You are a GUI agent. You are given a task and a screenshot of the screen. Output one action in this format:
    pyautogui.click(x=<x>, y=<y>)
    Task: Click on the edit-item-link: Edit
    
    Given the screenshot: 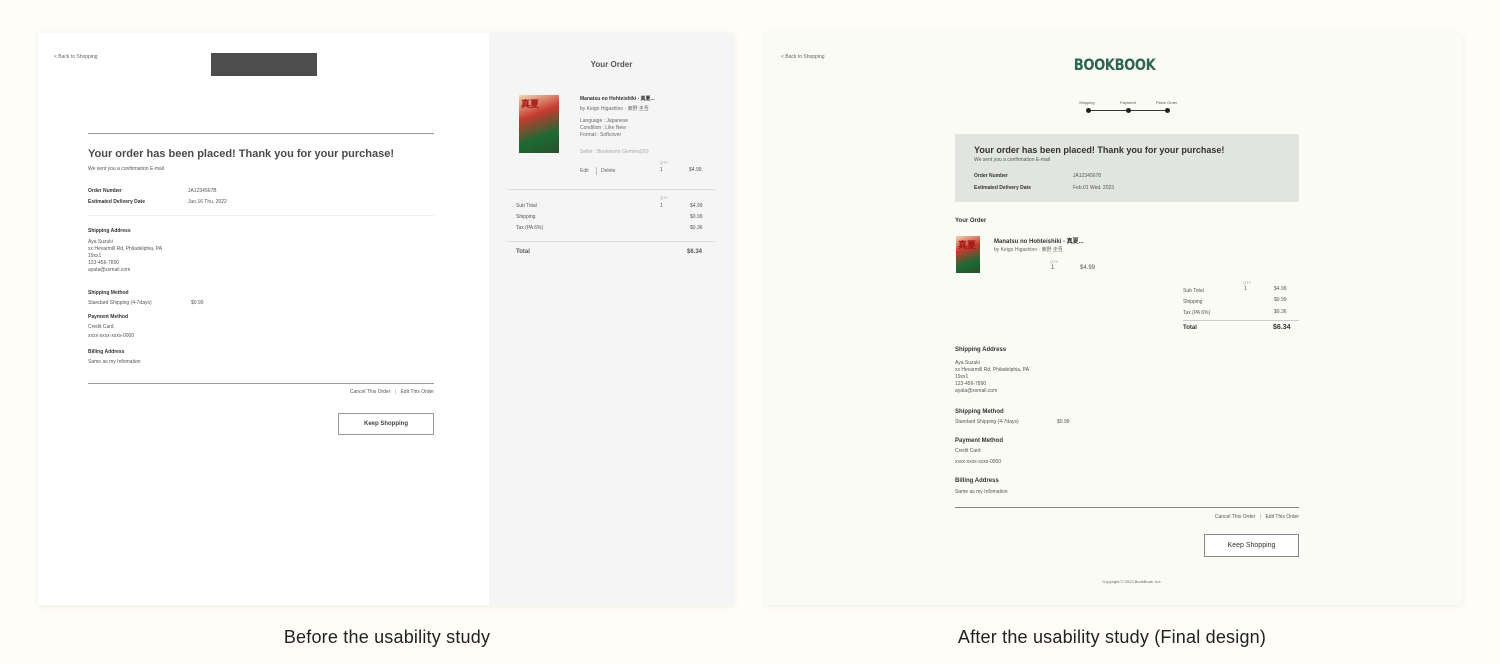 What is the action you would take?
    pyautogui.click(x=584, y=171)
    